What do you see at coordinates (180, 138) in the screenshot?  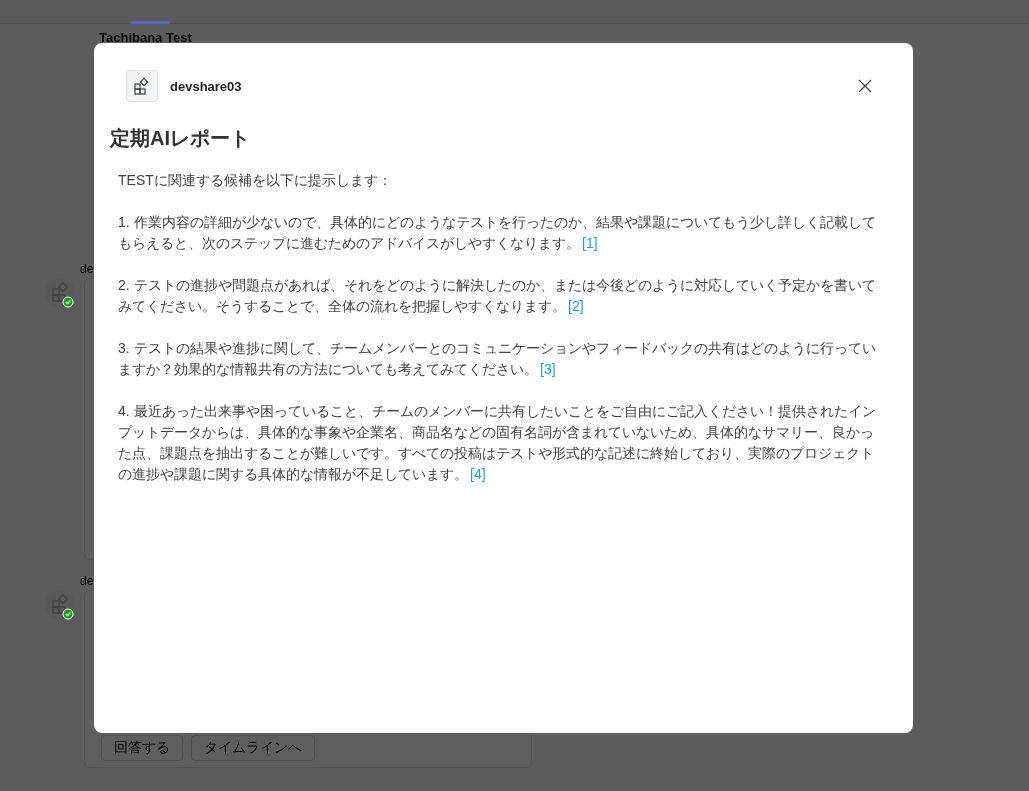 I see `dialog-title: 定期AIレポート` at bounding box center [180, 138].